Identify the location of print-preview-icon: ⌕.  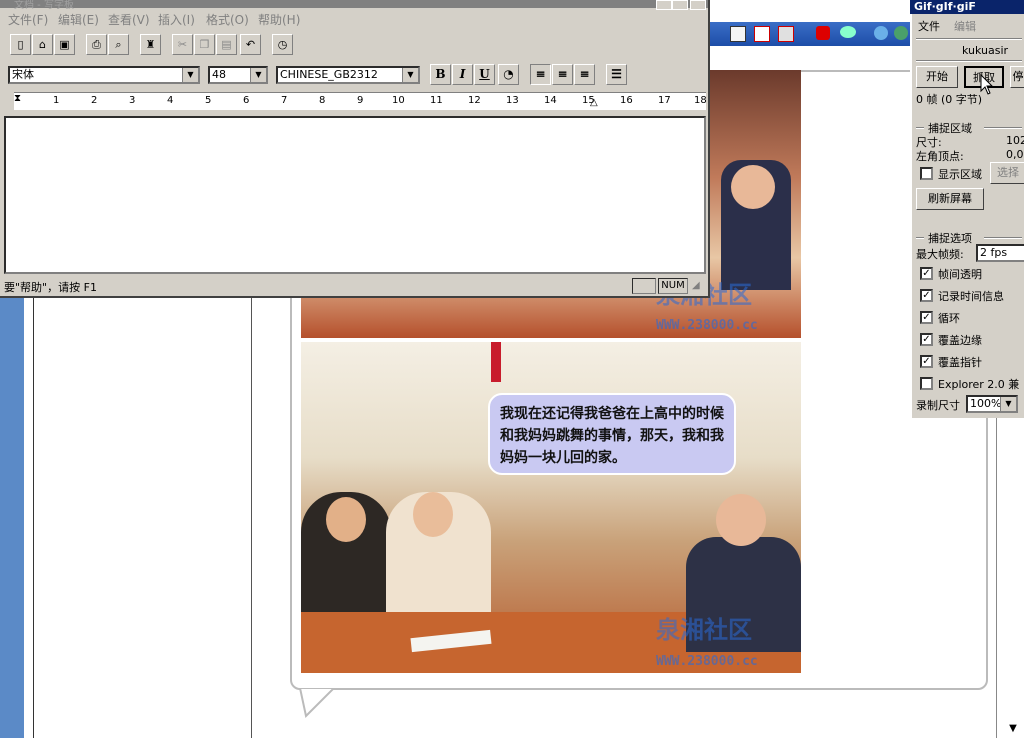
(118, 44).